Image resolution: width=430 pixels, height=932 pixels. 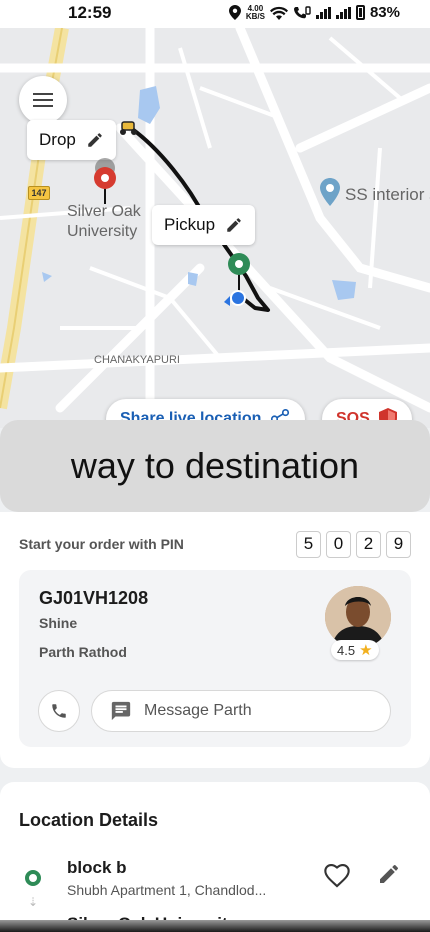 I want to click on current-location-icon, so click(x=235, y=298).